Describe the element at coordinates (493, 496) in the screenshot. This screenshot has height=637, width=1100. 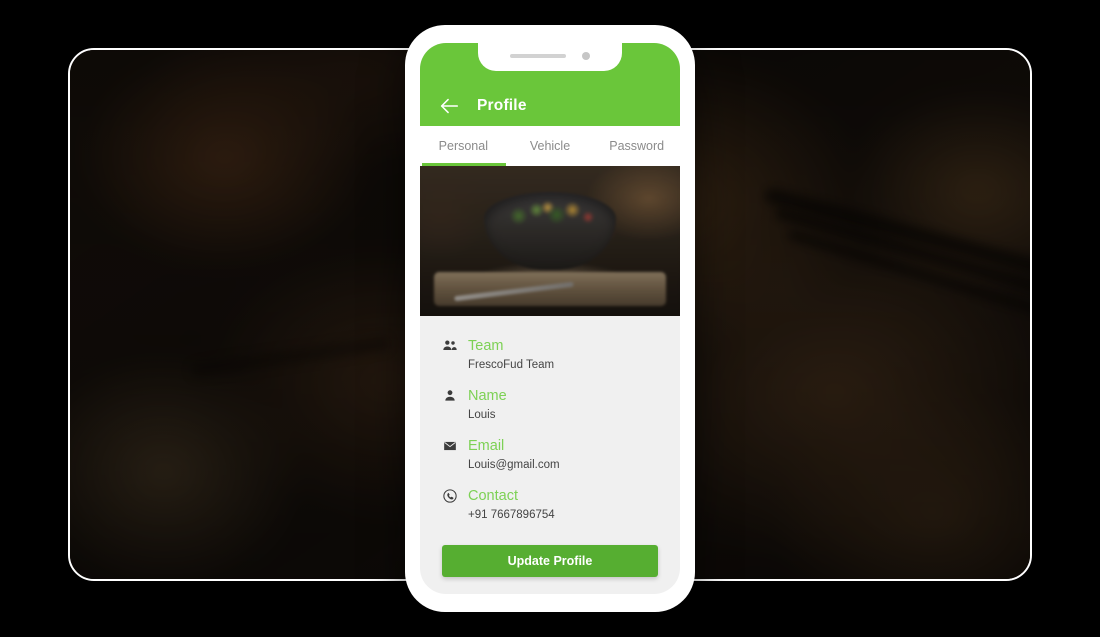
I see `info-label-contact: Contact` at that location.